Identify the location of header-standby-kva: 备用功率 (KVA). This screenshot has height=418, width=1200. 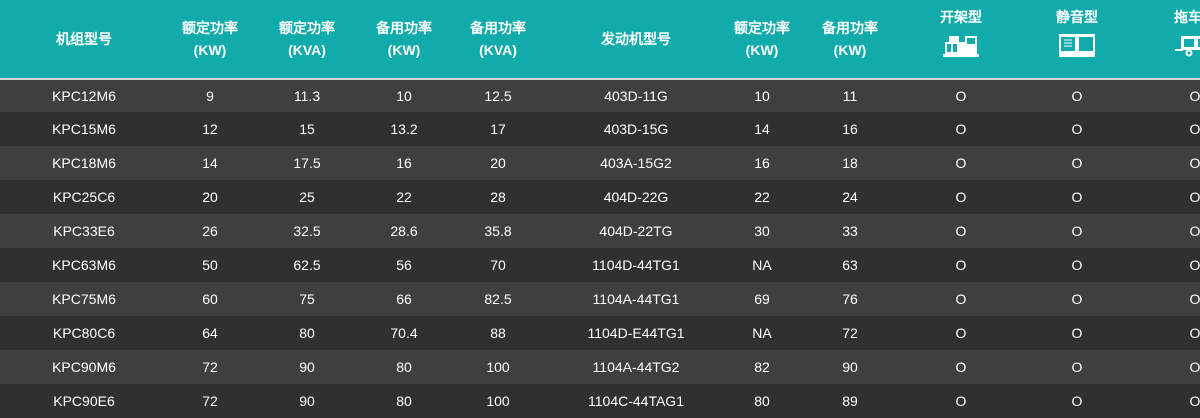
(498, 39).